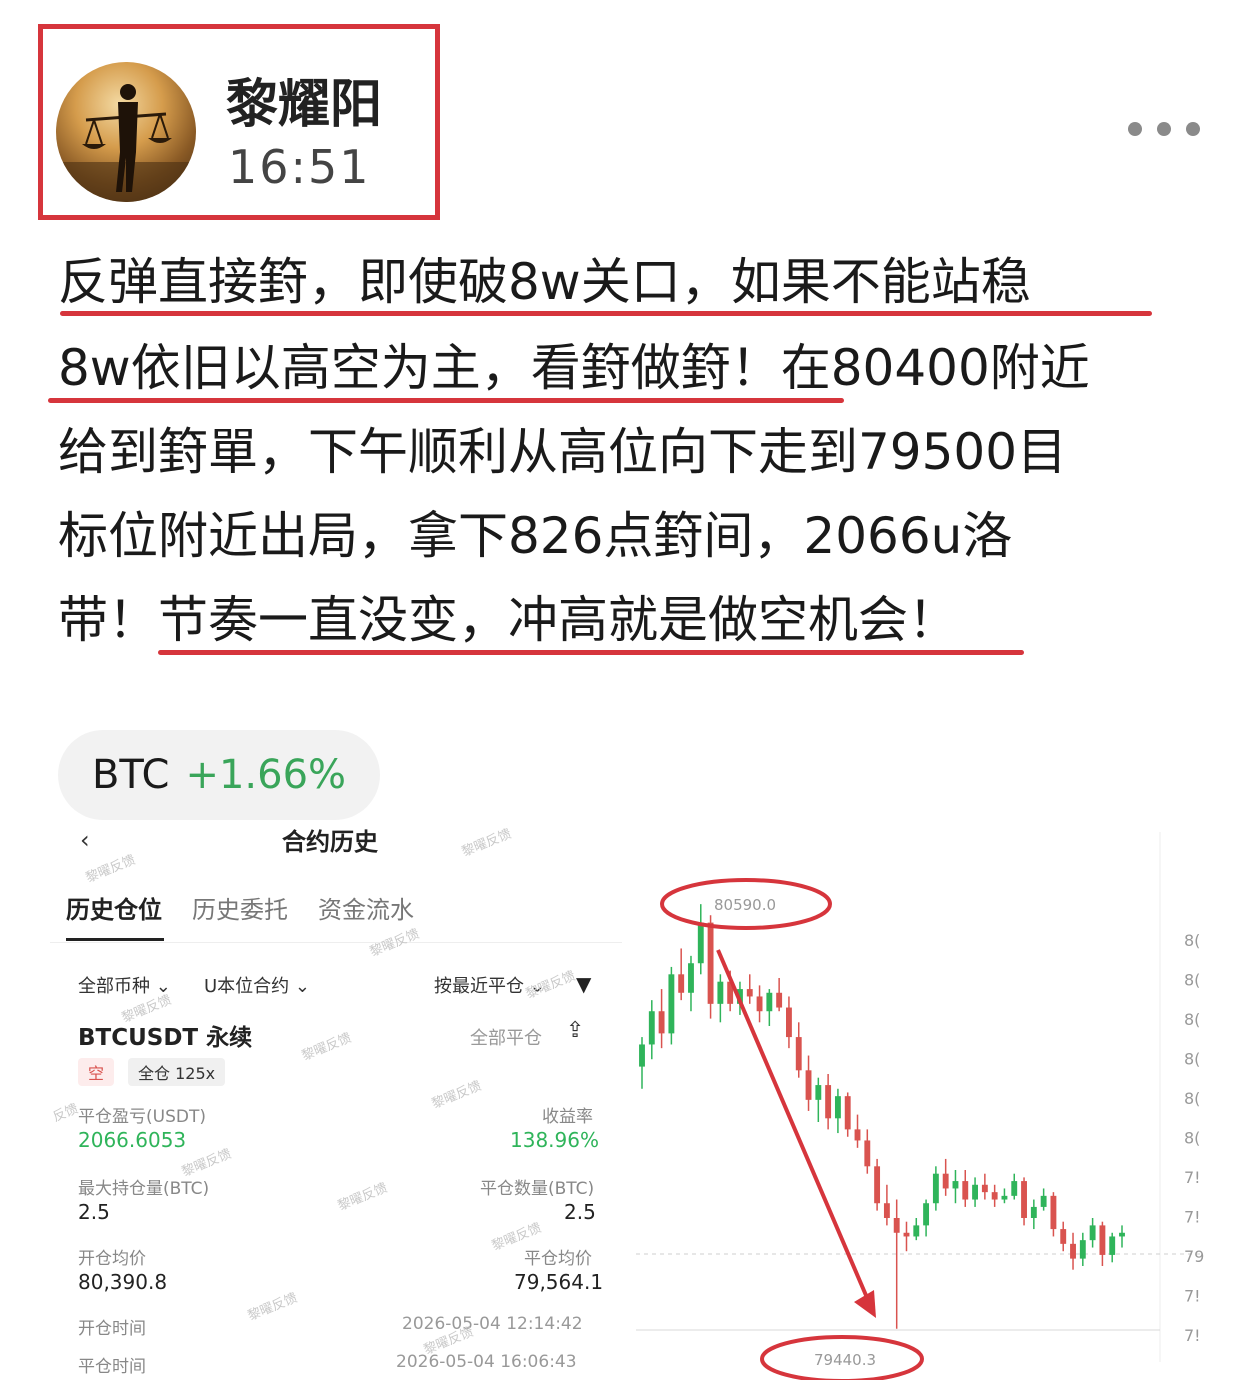  What do you see at coordinates (112, 1367) in the screenshot?
I see `close-time-label: 平仓时间` at bounding box center [112, 1367].